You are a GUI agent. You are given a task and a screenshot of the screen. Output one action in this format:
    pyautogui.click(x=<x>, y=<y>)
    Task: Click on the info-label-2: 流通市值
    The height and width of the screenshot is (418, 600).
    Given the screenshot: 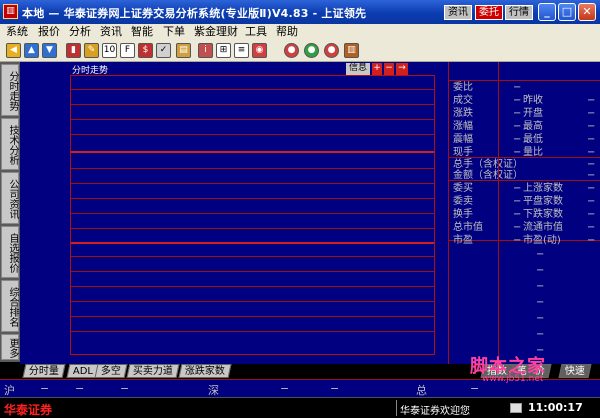 What is the action you would take?
    pyautogui.click(x=543, y=227)
    